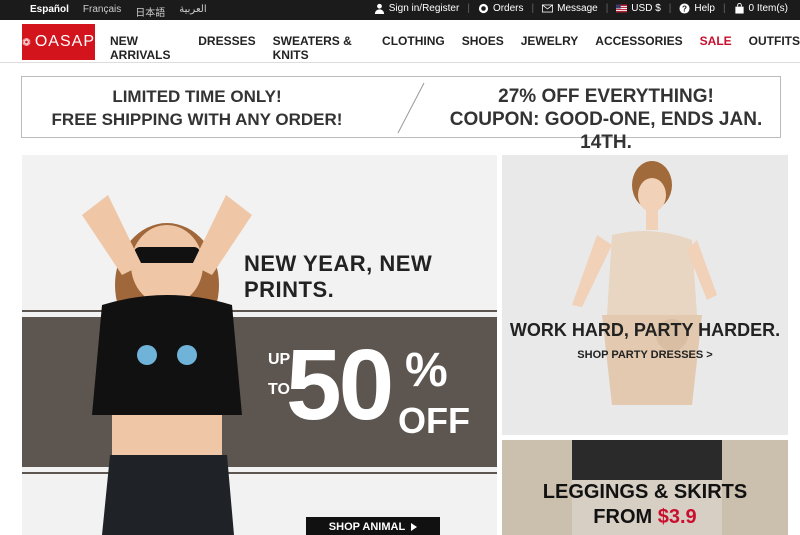 The image size is (800, 535). I want to click on nav-item-jewelry: JEWELRY, so click(550, 48).